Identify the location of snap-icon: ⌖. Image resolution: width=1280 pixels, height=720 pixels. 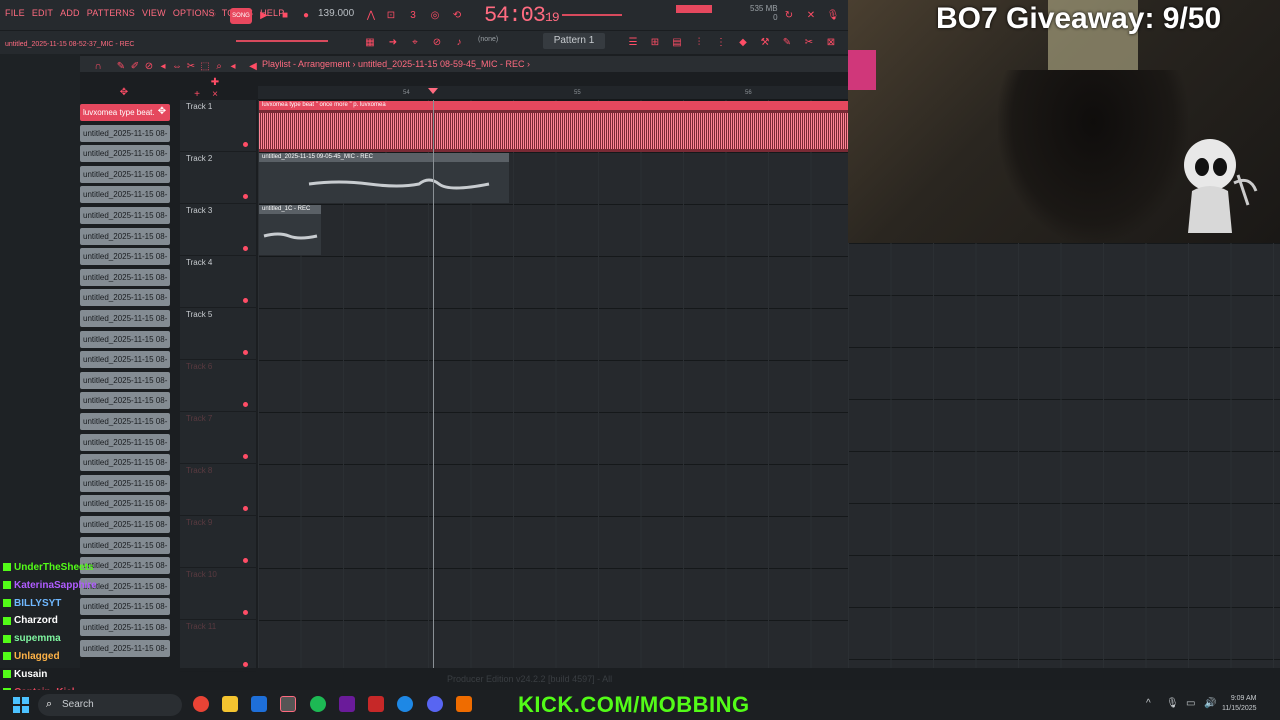
(415, 42).